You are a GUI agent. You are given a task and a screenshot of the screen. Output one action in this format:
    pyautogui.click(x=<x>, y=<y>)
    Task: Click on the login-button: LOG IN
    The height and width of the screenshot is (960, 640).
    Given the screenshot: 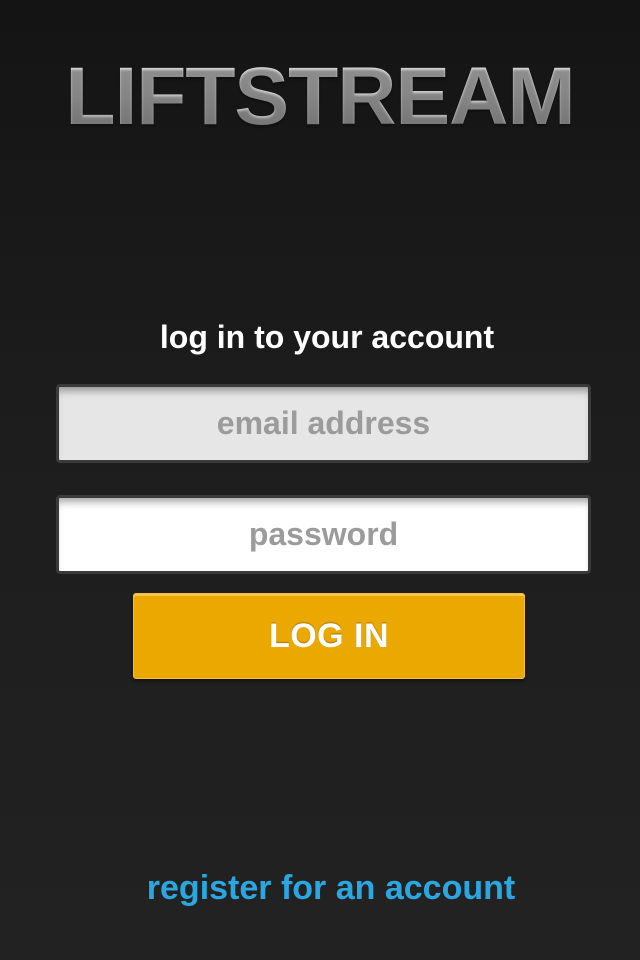 What is the action you would take?
    pyautogui.click(x=329, y=636)
    